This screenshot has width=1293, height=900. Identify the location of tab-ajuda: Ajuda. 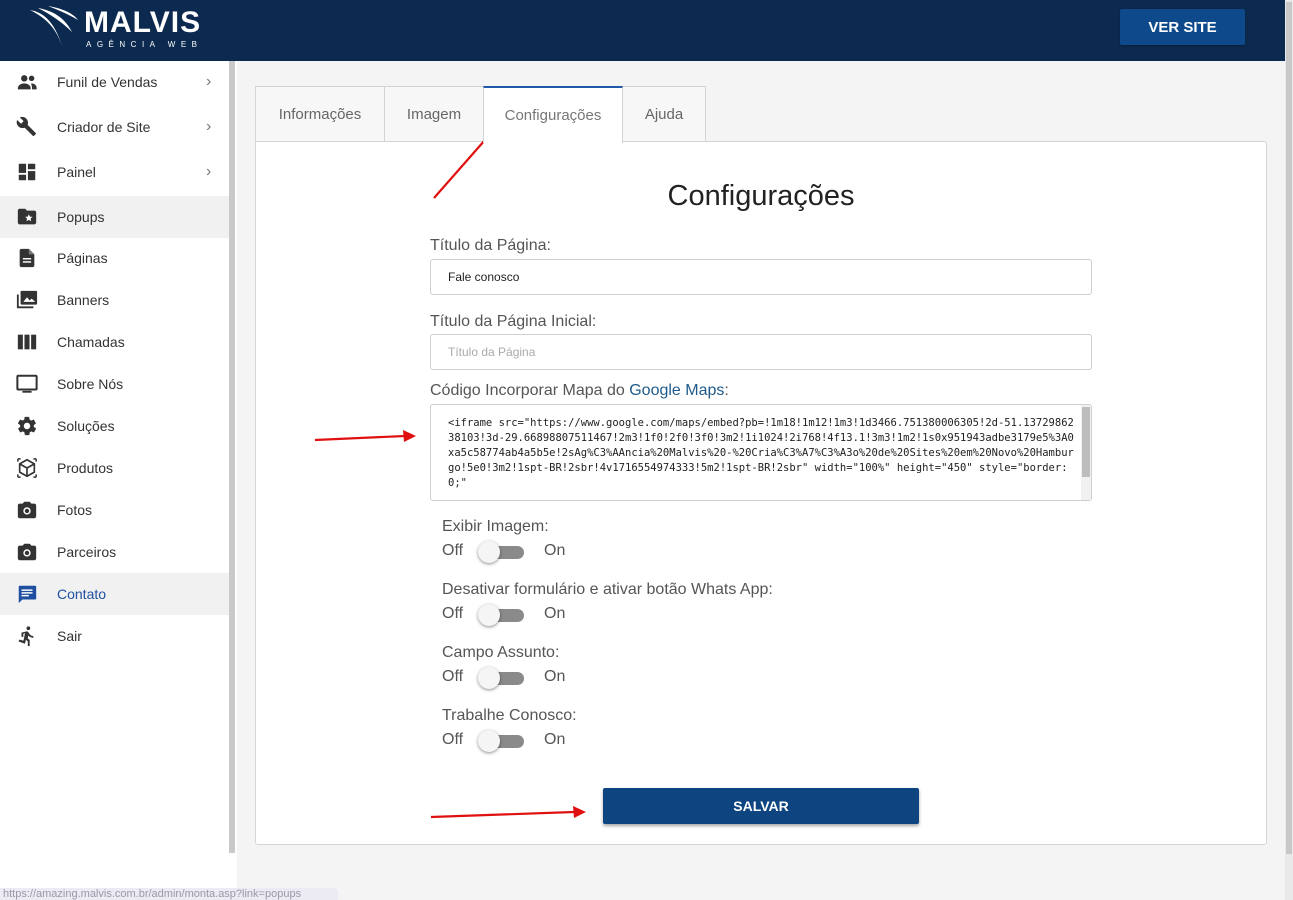
(664, 114).